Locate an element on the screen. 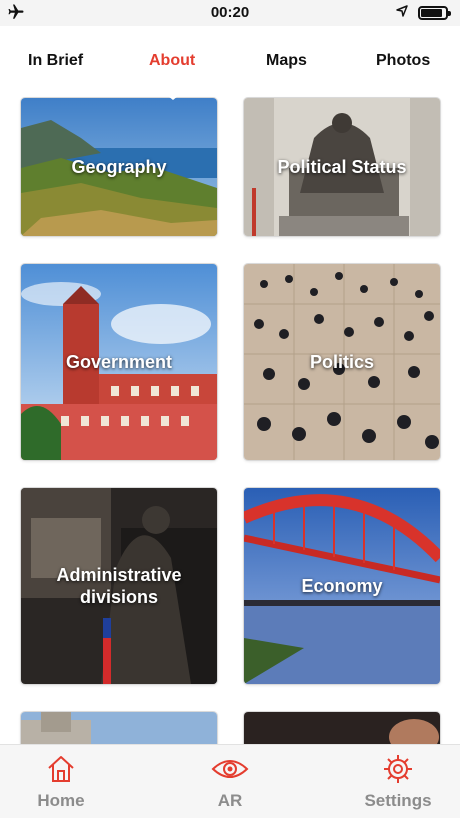  nav-label: AR is located at coordinates (230, 800).